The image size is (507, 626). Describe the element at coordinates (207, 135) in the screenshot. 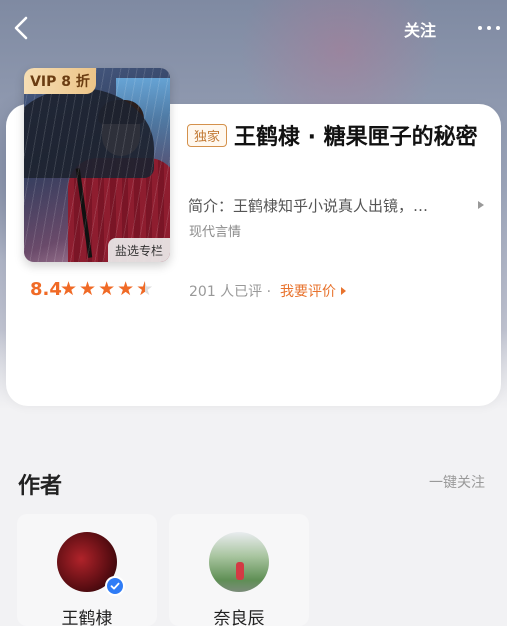

I see `exclusive-tag: 独家` at that location.